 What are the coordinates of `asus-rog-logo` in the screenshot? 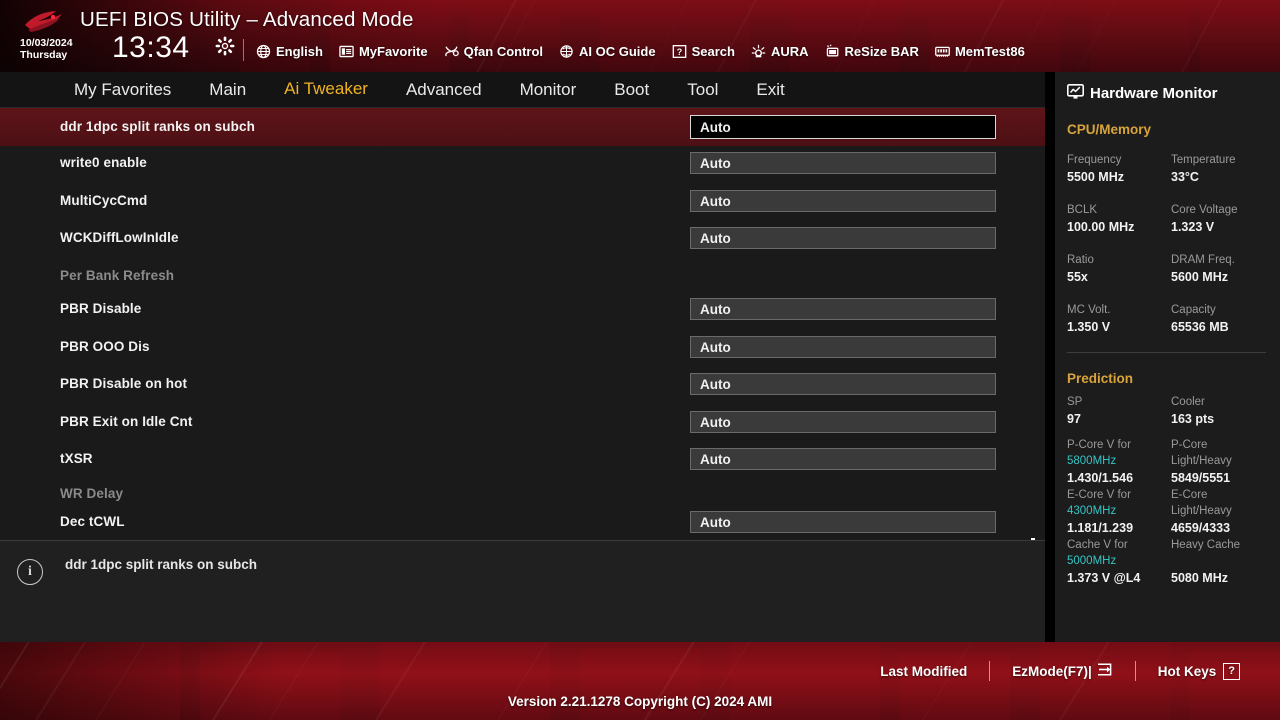 It's located at (46, 22).